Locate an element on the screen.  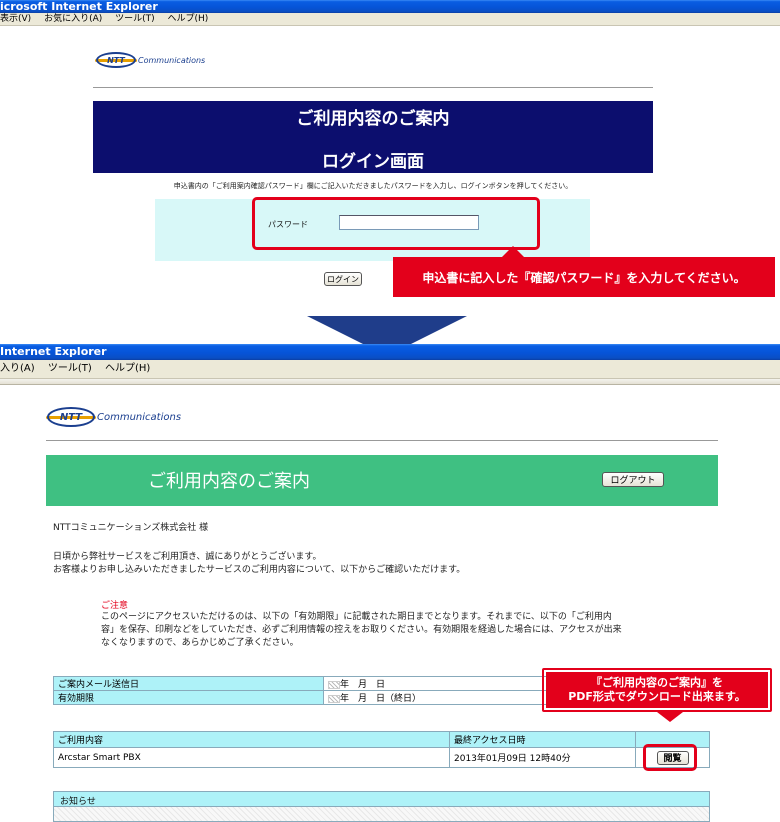
service-name: Arcstar Smart PBX is located at coordinates (251, 757).